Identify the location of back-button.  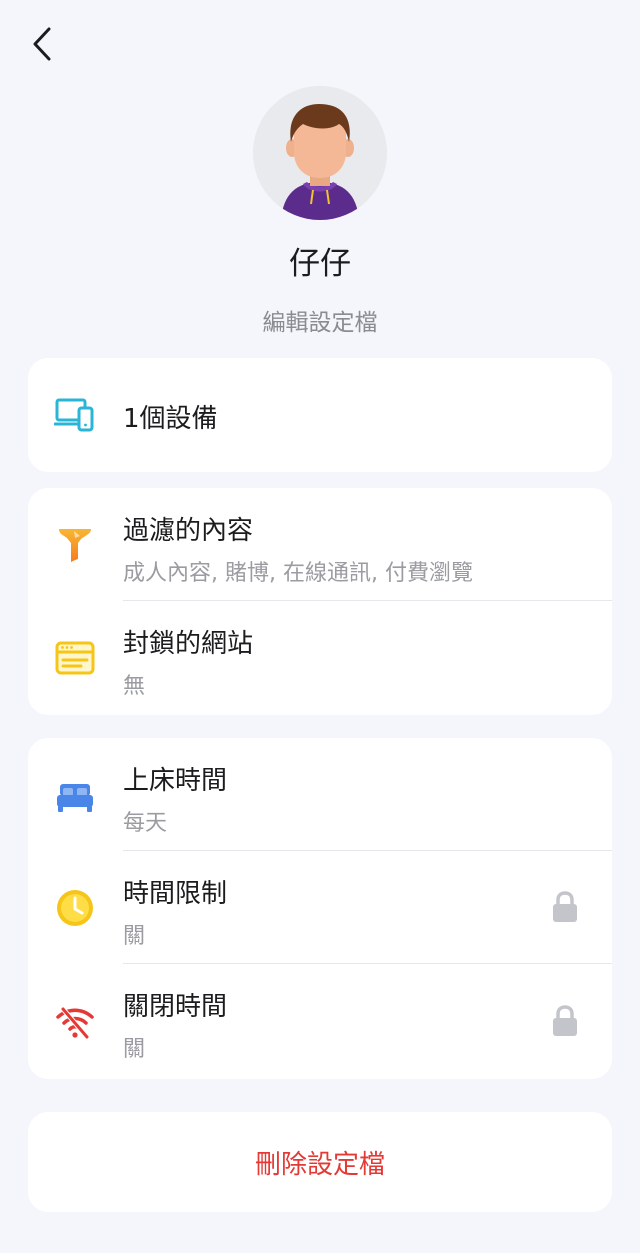
(42, 44).